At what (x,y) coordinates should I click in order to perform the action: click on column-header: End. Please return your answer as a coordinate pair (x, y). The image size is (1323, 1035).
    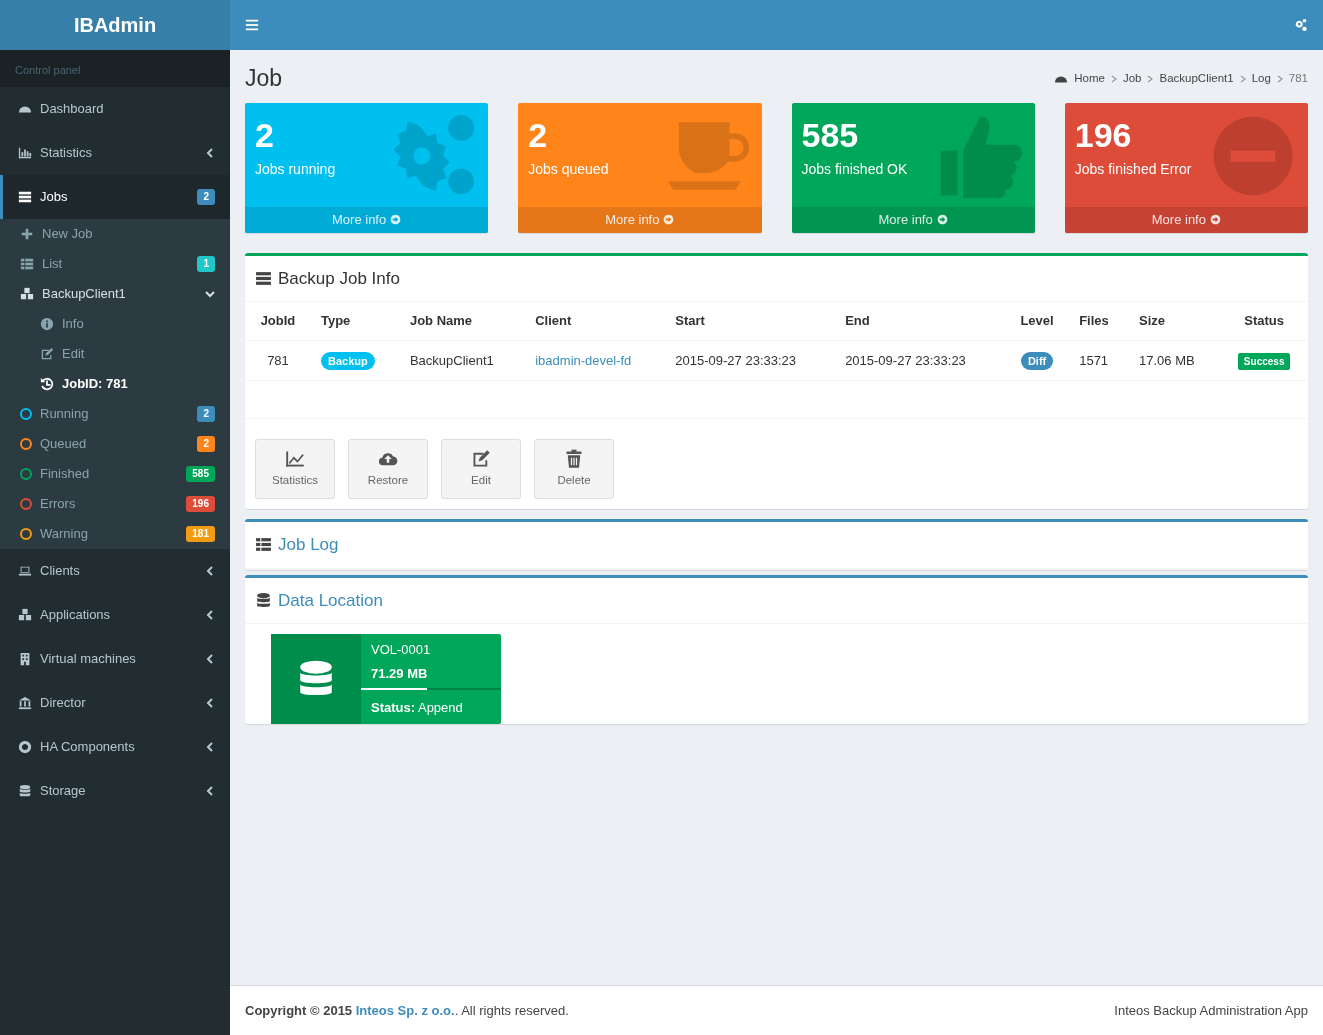
    Looking at the image, I should click on (857, 321).